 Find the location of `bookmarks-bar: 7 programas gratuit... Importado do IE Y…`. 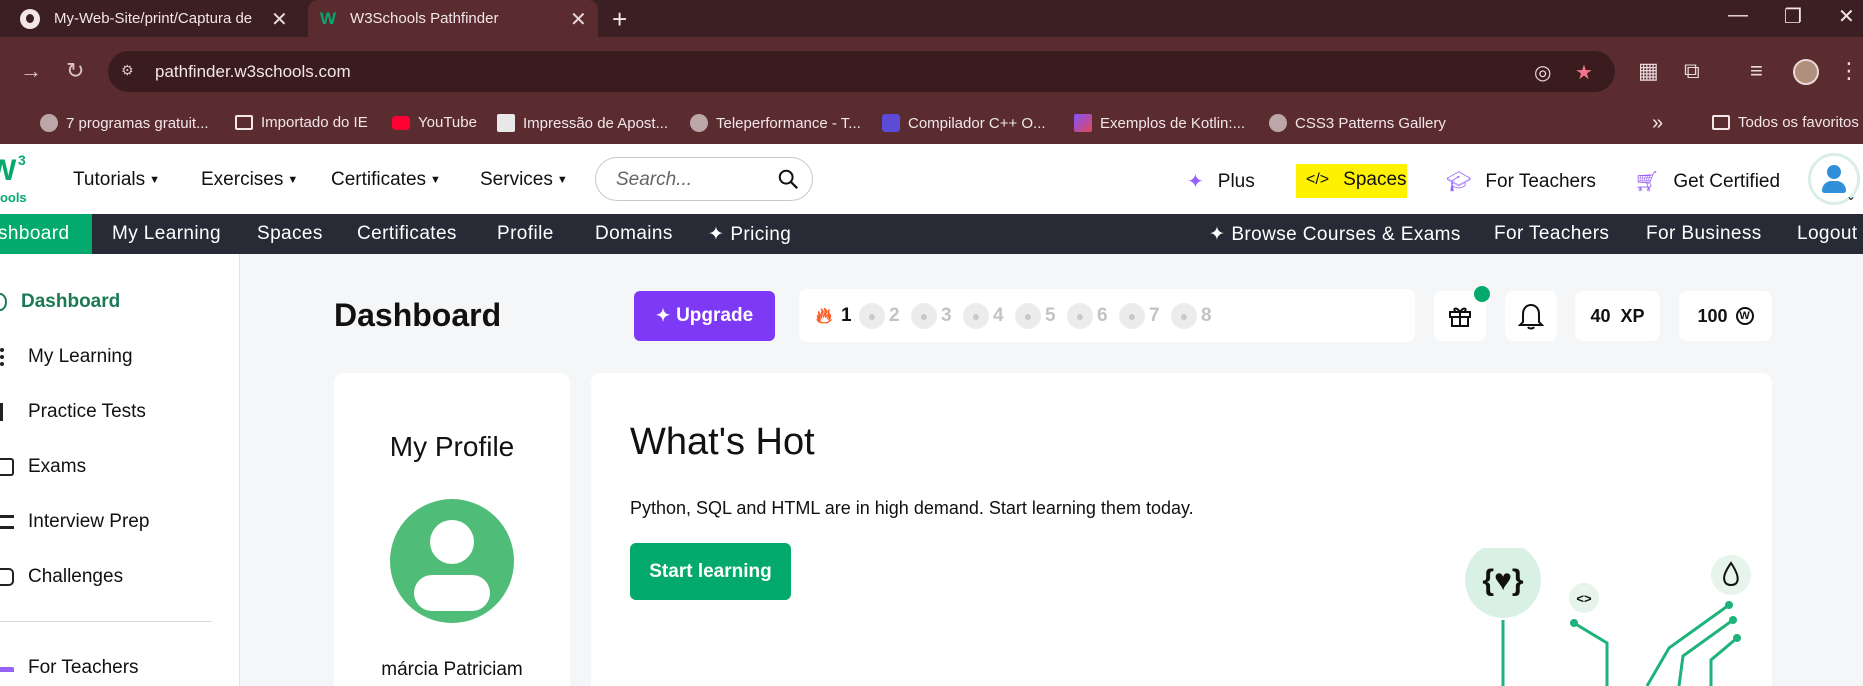

bookmarks-bar: 7 programas gratuit... Importado do IE Y… is located at coordinates (931, 123).